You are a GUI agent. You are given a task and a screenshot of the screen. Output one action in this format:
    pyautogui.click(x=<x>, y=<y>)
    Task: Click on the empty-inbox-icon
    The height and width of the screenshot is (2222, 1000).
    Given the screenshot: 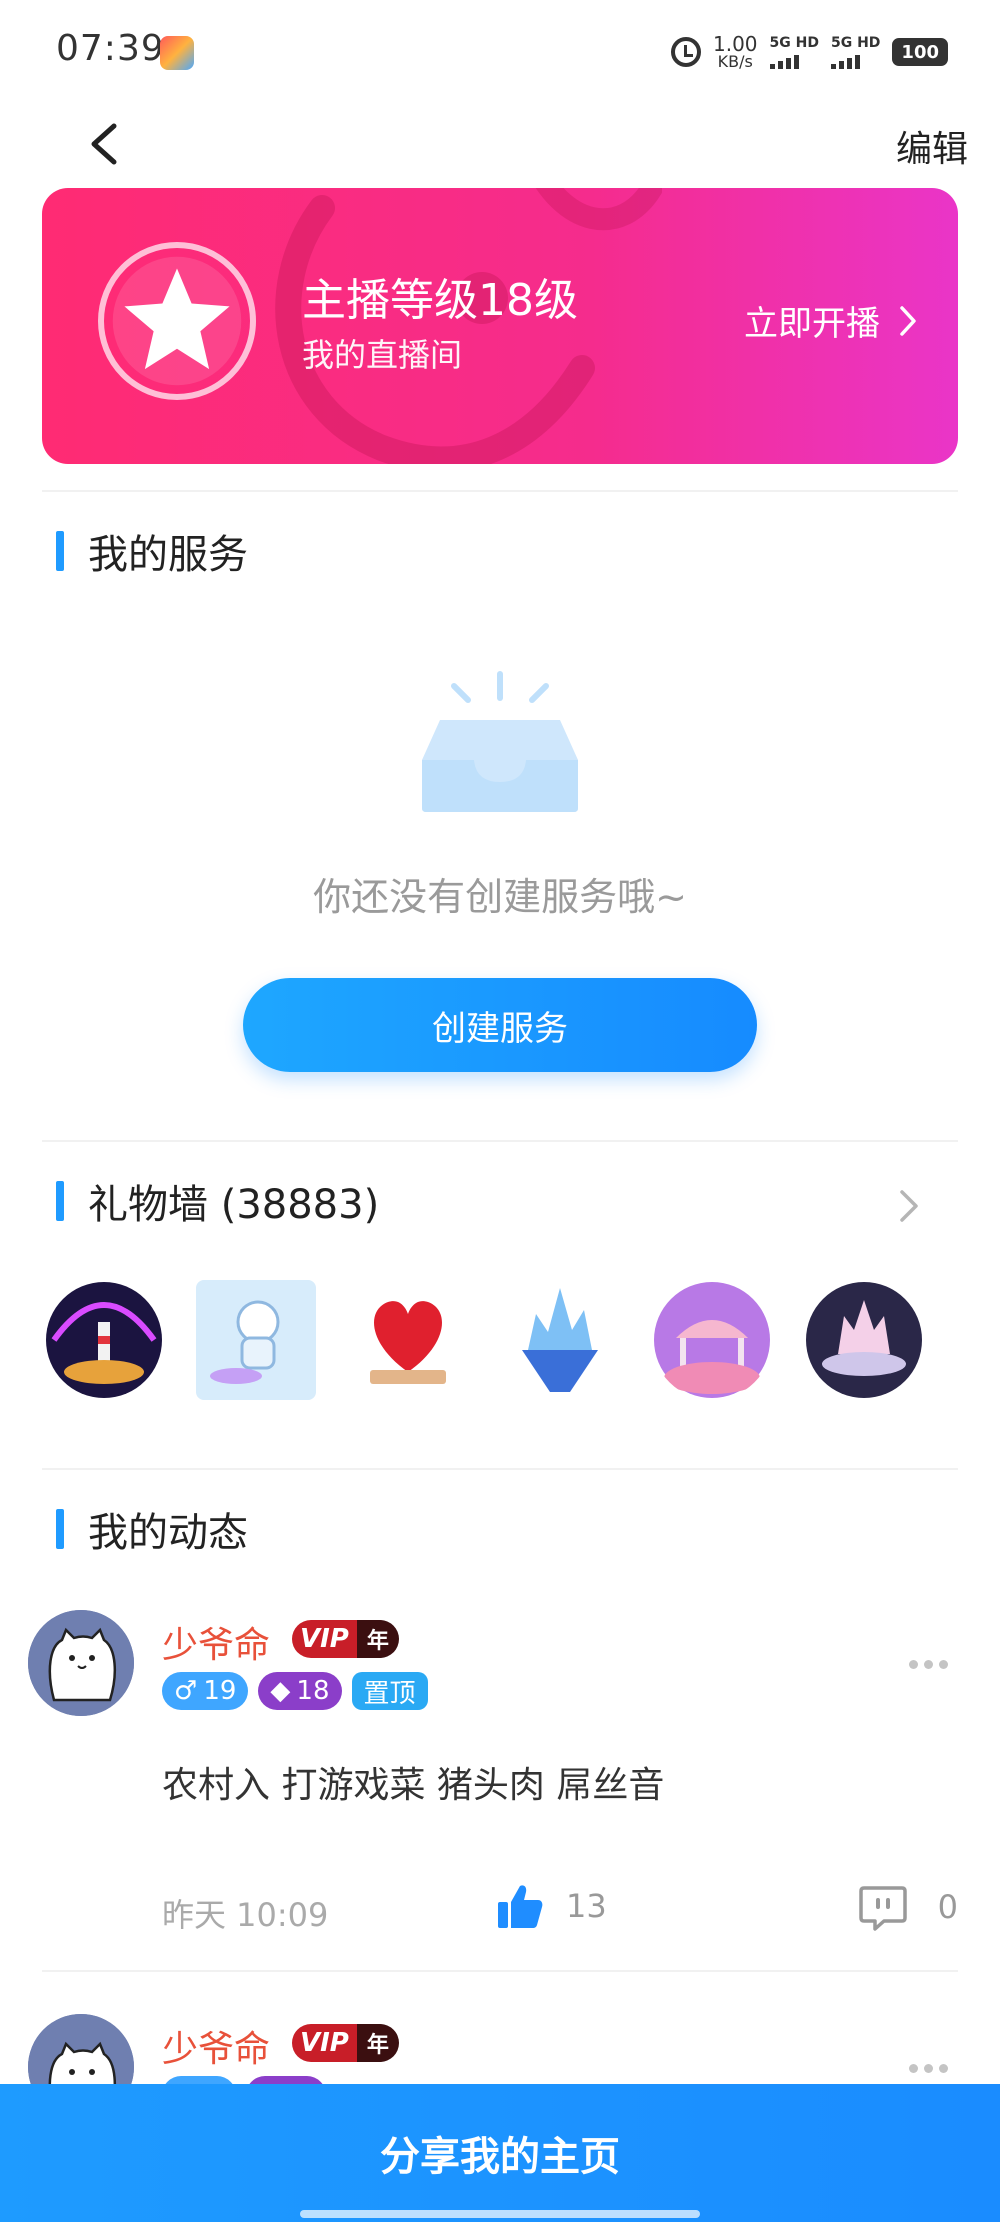 What is the action you would take?
    pyautogui.click(x=500, y=741)
    